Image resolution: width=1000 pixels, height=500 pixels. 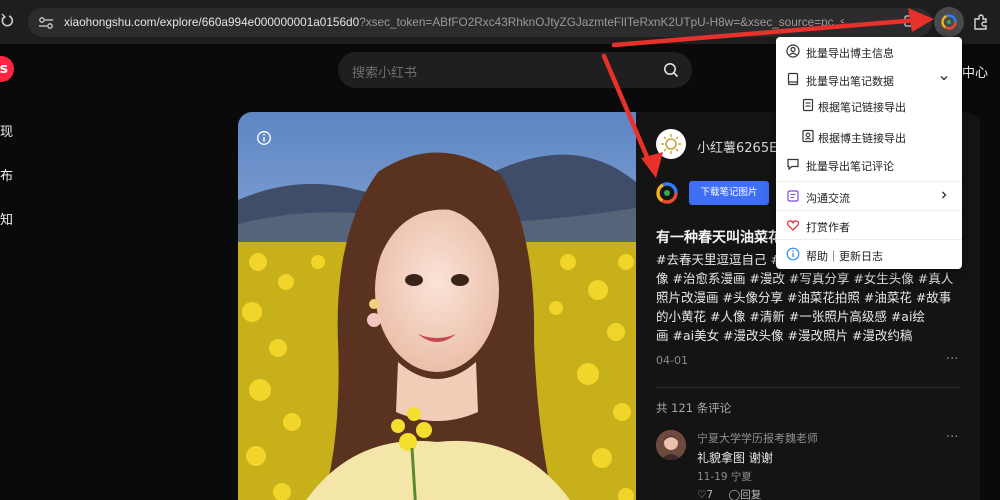 I want to click on like-icon: ♡, so click(x=701, y=494).